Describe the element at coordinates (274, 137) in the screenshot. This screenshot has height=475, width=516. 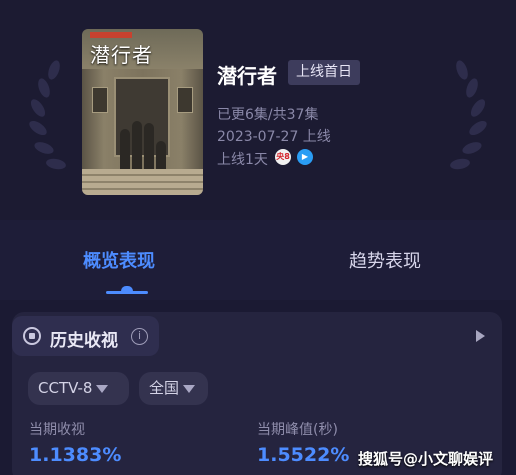
I see `release-date: 2023-07-27 上线` at that location.